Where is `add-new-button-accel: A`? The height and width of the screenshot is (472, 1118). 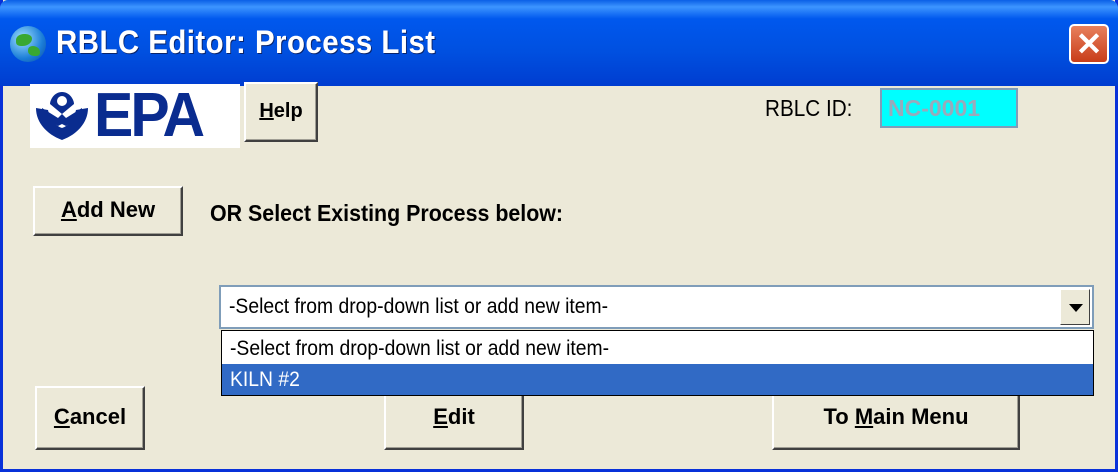 add-new-button-accel: A is located at coordinates (68, 209).